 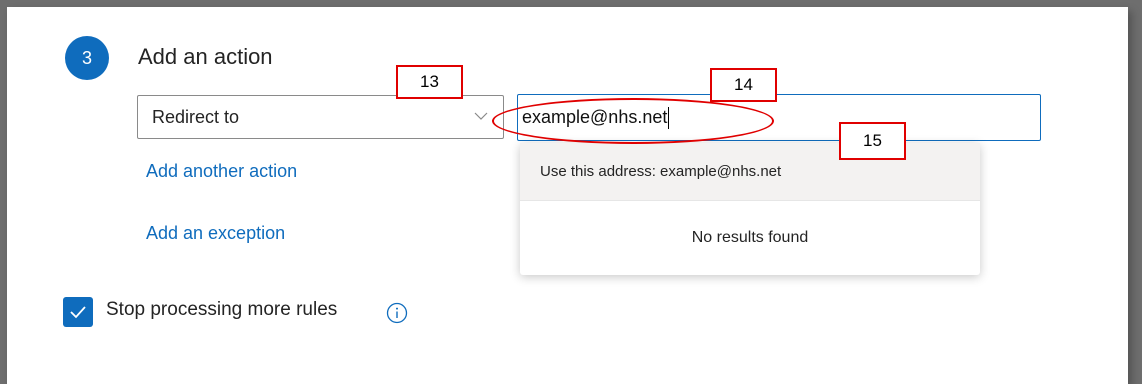 What do you see at coordinates (205, 56) in the screenshot?
I see `step-title: Add an action` at bounding box center [205, 56].